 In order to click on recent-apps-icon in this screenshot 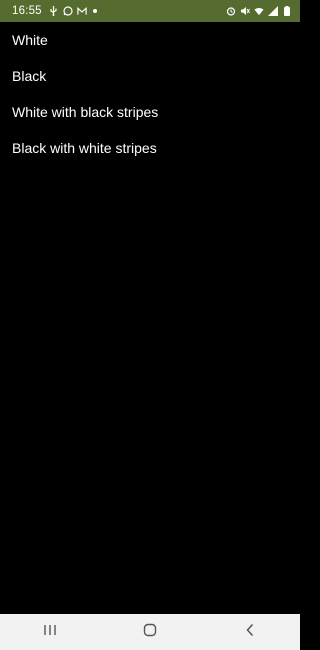, I will do `click(50, 632)`.